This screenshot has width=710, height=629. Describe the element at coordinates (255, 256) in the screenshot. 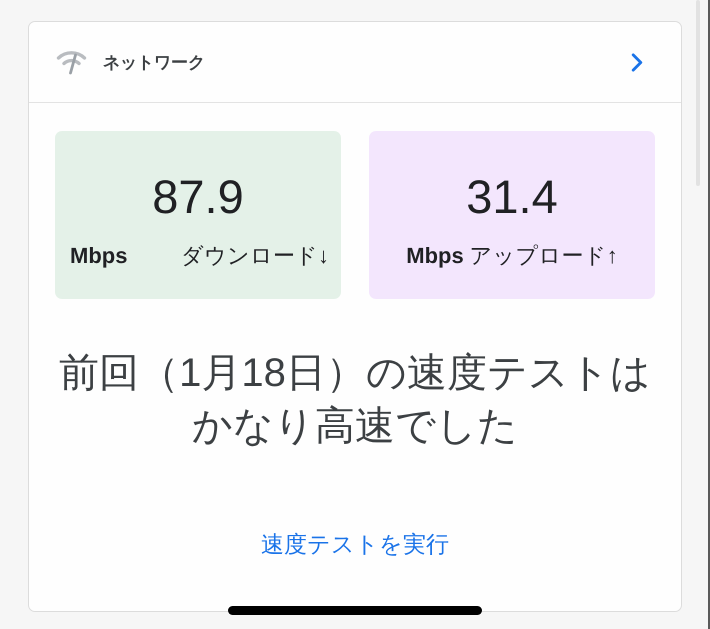

I see `speed-label: ダウンロード↓` at that location.